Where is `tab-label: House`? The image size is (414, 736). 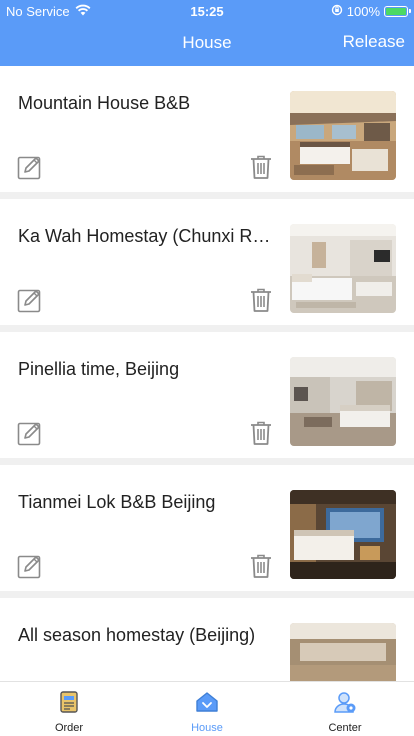 tab-label: House is located at coordinates (207, 728).